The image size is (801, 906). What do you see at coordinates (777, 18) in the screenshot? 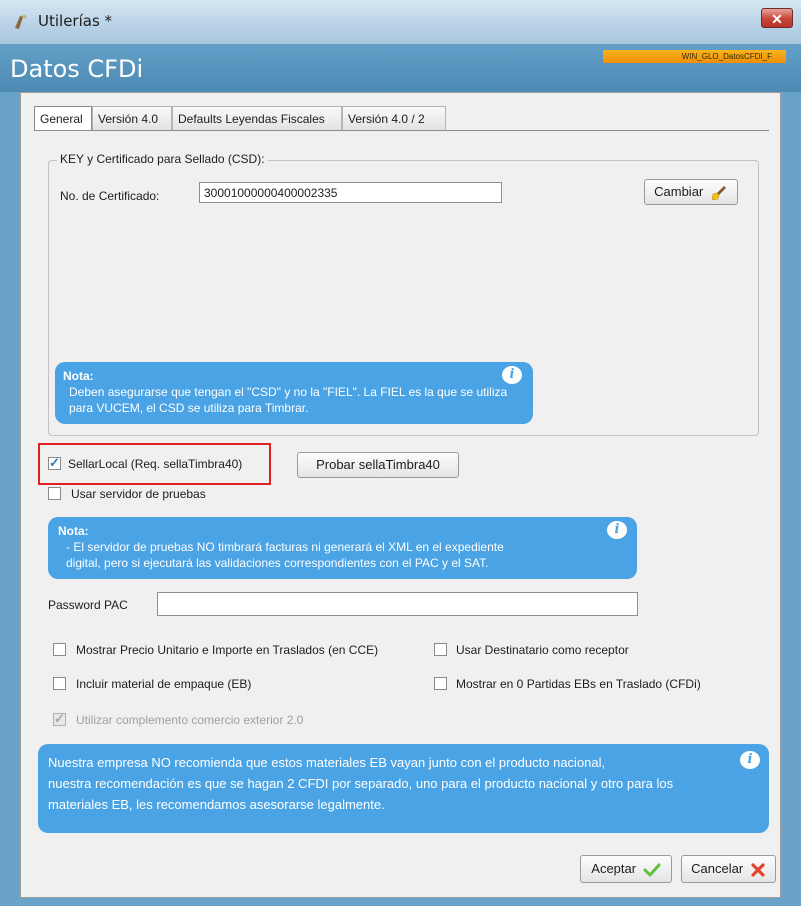
I see `close-button: ✕` at bounding box center [777, 18].